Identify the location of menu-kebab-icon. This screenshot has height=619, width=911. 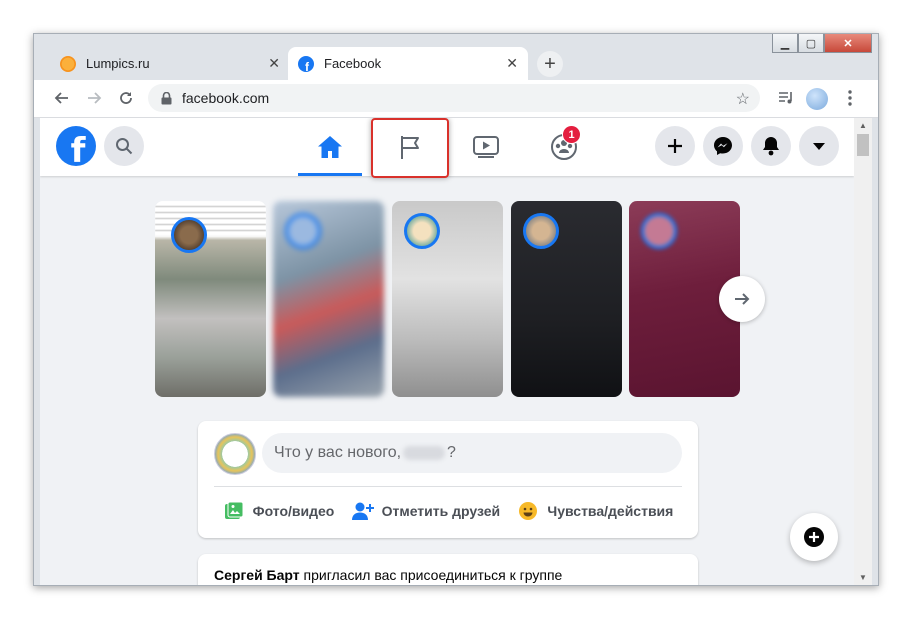
(850, 98).